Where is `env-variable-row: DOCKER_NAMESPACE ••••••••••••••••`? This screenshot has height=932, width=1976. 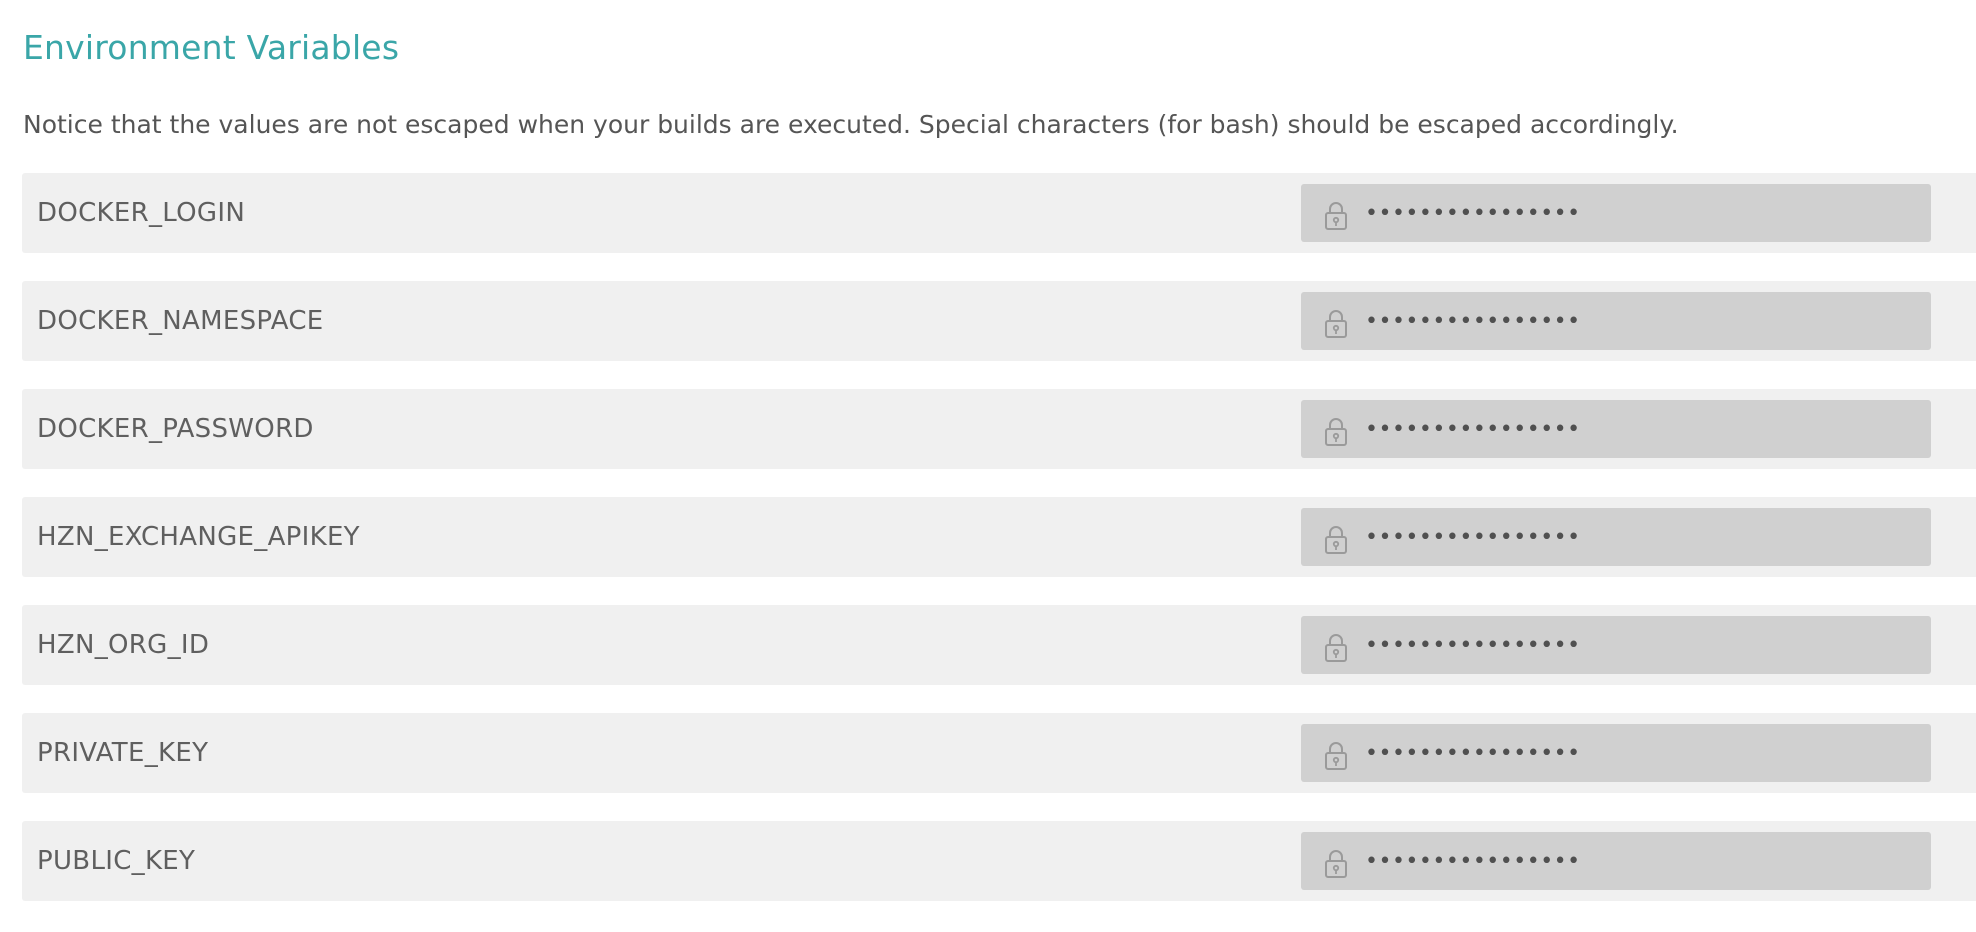
env-variable-row: DOCKER_NAMESPACE •••••••••••••••• is located at coordinates (999, 321).